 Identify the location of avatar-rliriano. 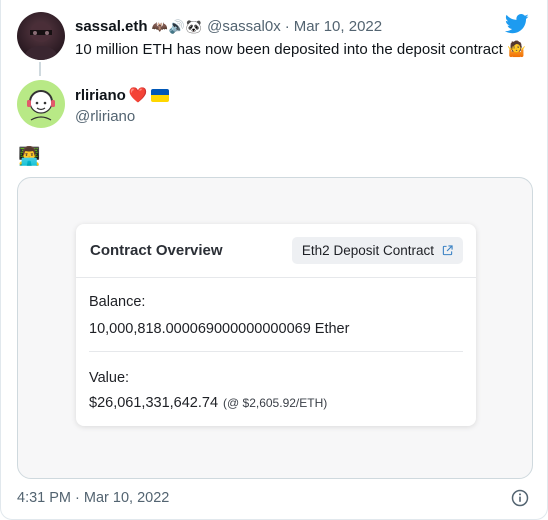
(41, 104).